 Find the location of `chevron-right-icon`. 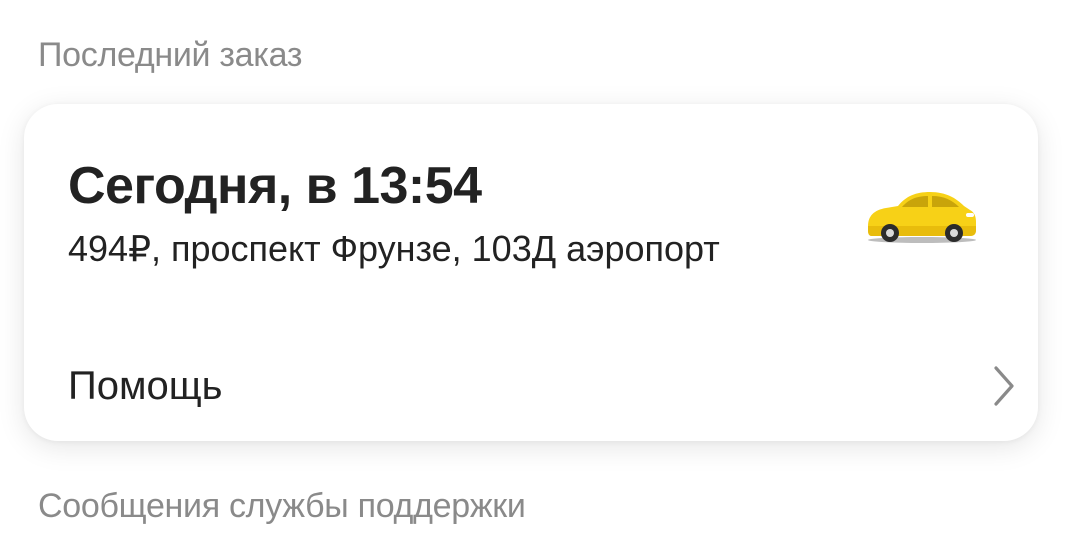

chevron-right-icon is located at coordinates (1004, 386).